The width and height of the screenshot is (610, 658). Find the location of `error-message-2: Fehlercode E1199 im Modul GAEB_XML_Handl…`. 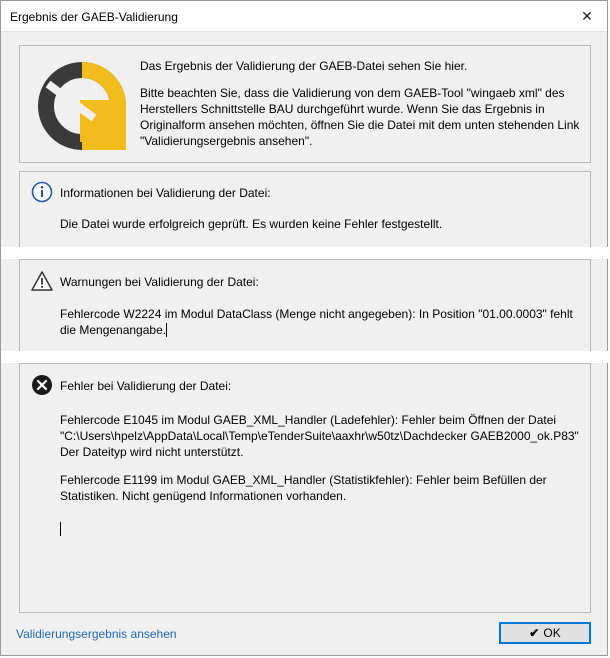

error-message-2: Fehlercode E1199 im Modul GAEB_XML_Handl… is located at coordinates (303, 488).